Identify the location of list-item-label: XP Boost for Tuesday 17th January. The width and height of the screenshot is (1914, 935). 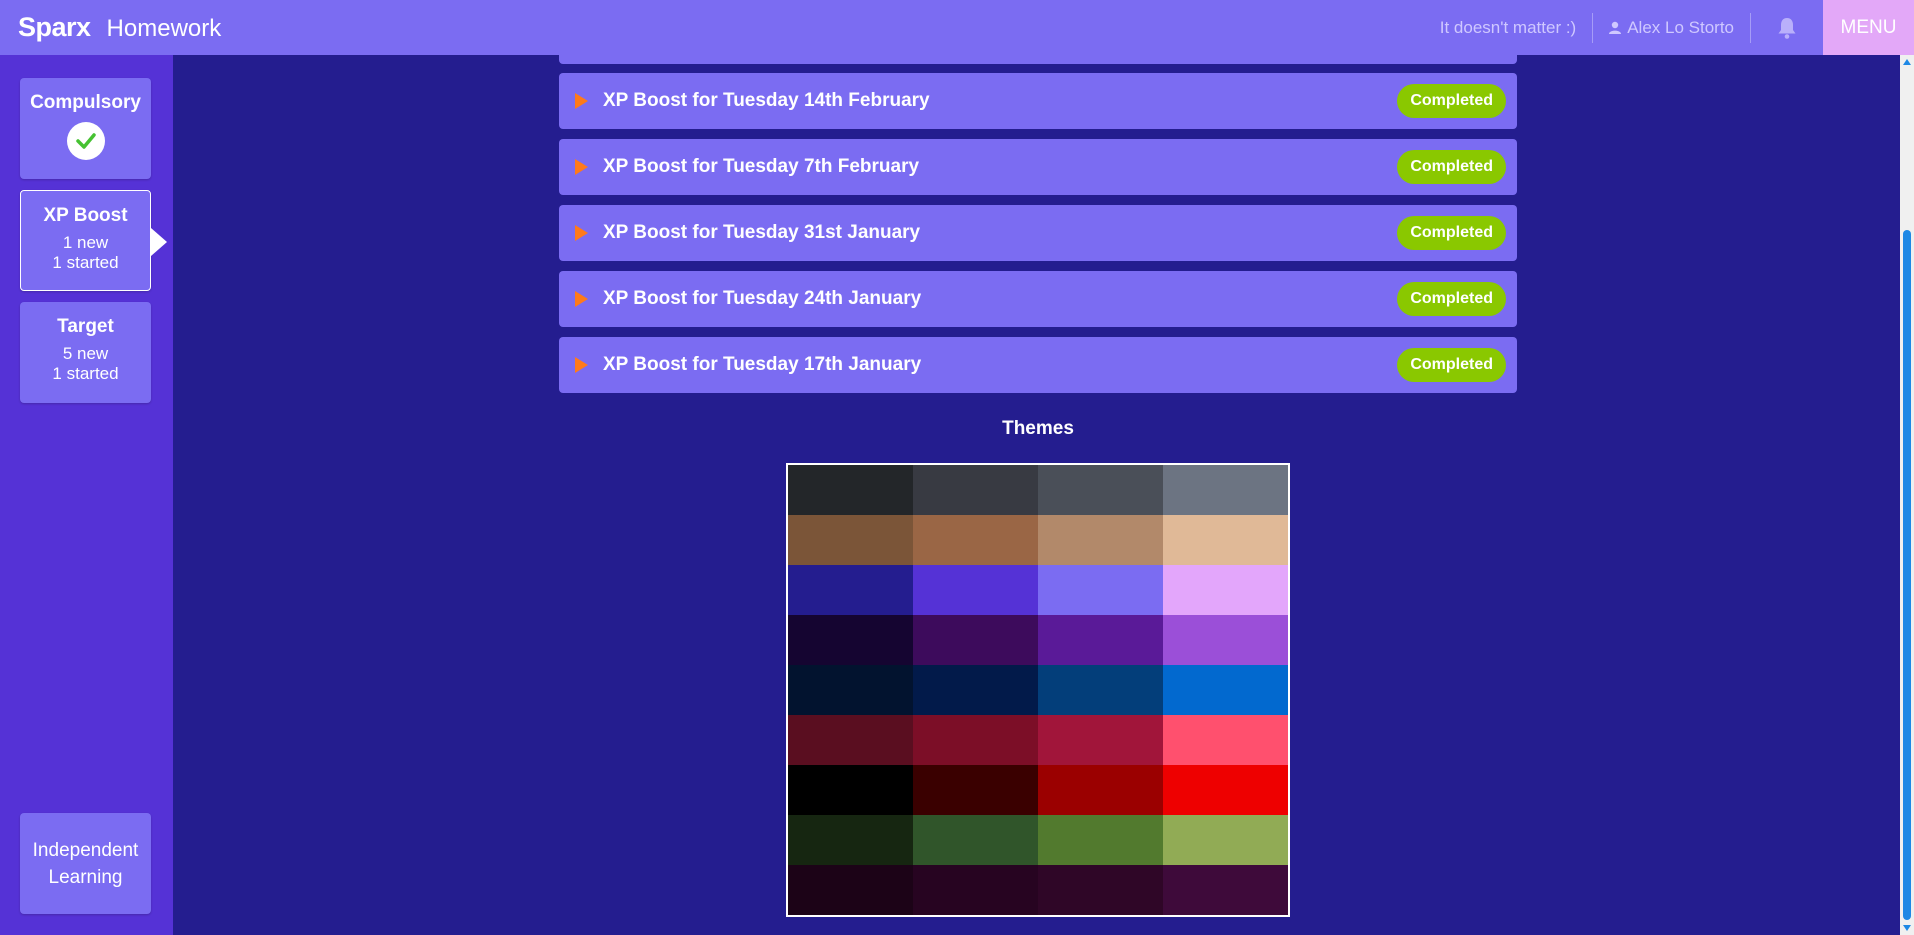
(762, 364).